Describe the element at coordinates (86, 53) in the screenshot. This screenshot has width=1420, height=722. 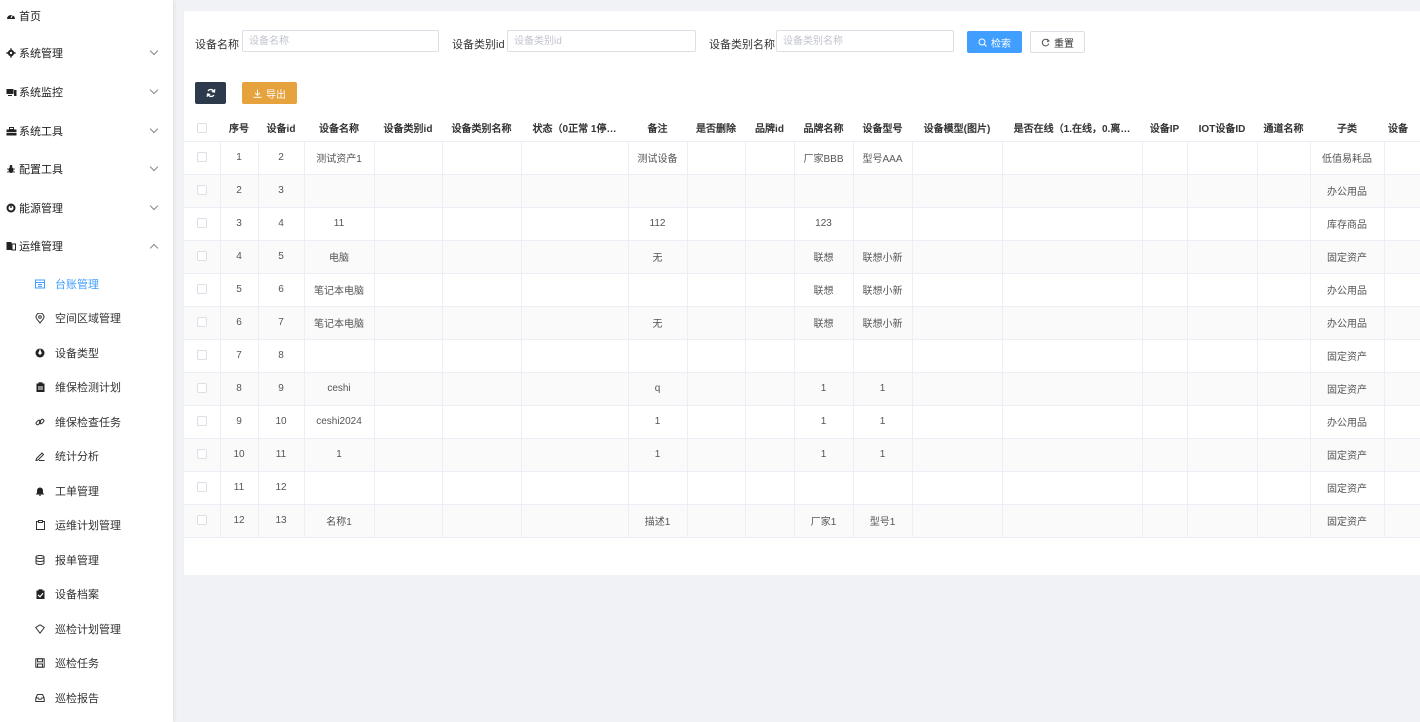
I see `sidebar-item-system-management: 系统管理` at that location.